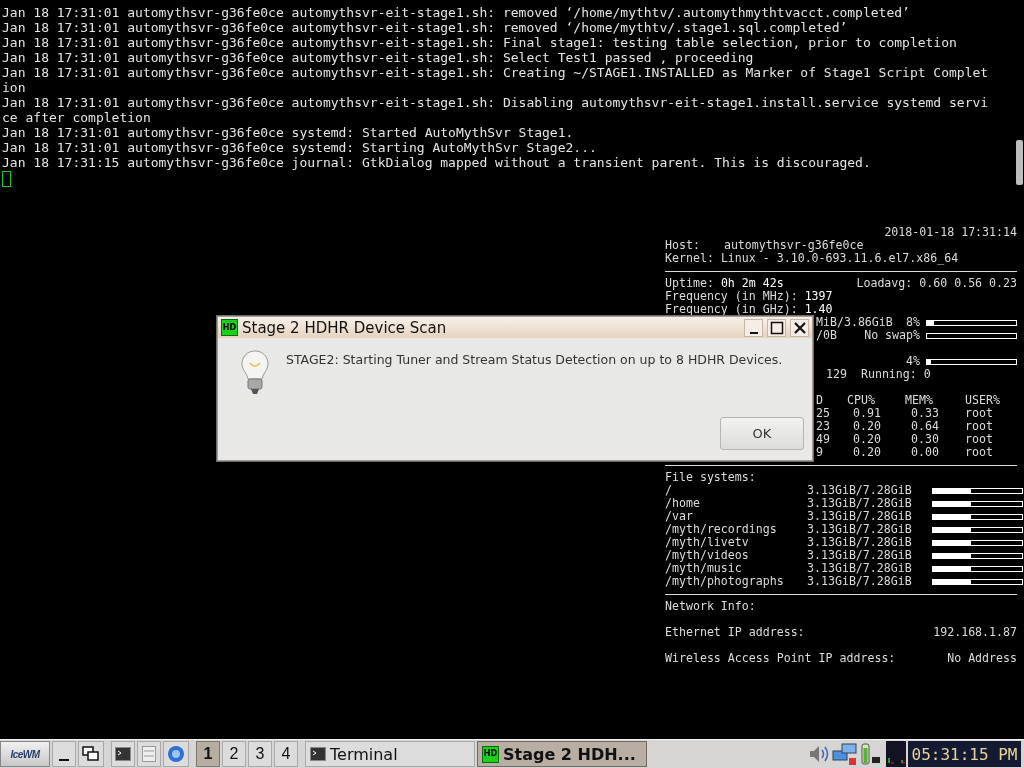  Describe the element at coordinates (260, 754) in the screenshot. I see `workspace-button: 3` at that location.